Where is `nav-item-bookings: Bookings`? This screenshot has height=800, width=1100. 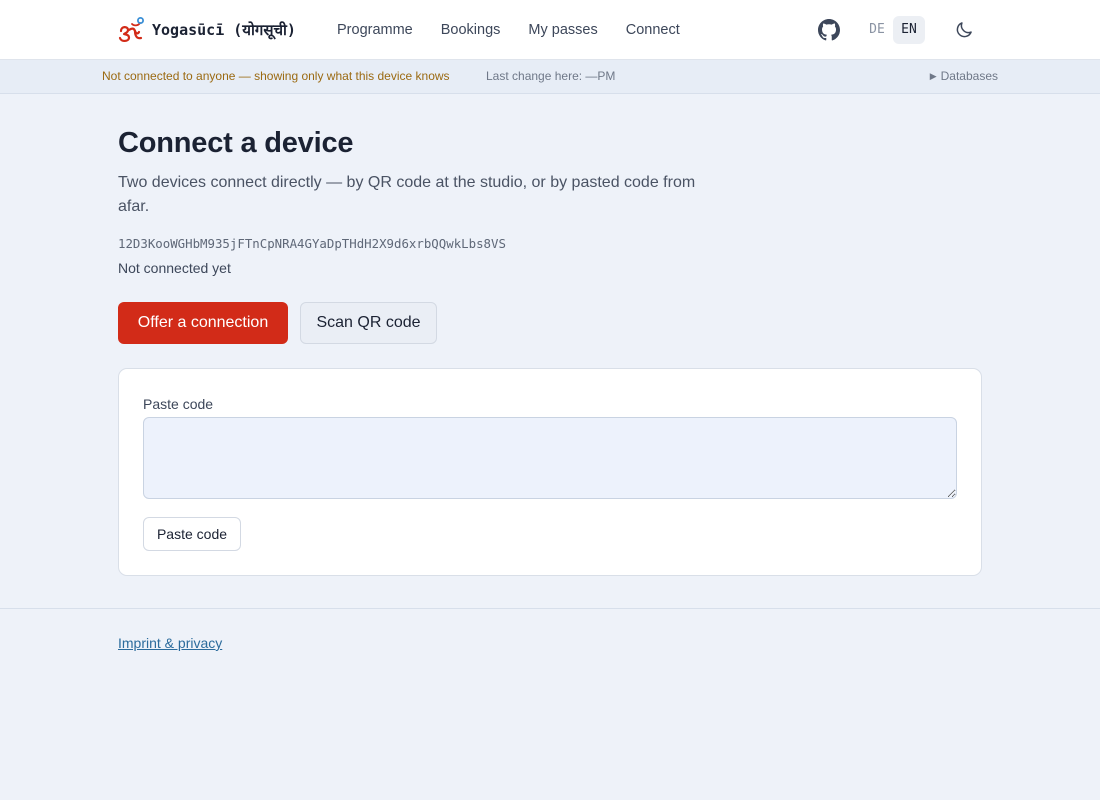 nav-item-bookings: Bookings is located at coordinates (471, 30).